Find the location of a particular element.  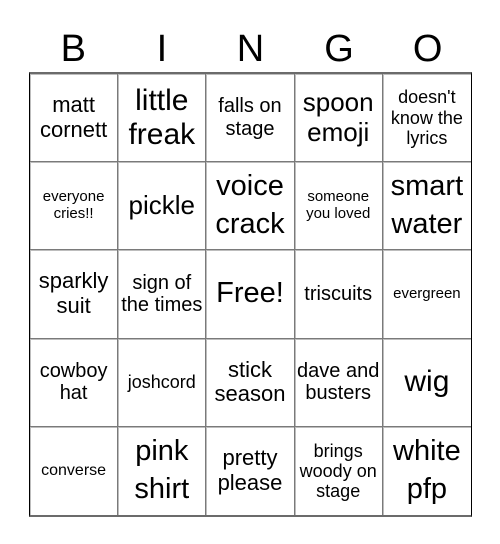

cell-text: voice crack is located at coordinates (250, 205).